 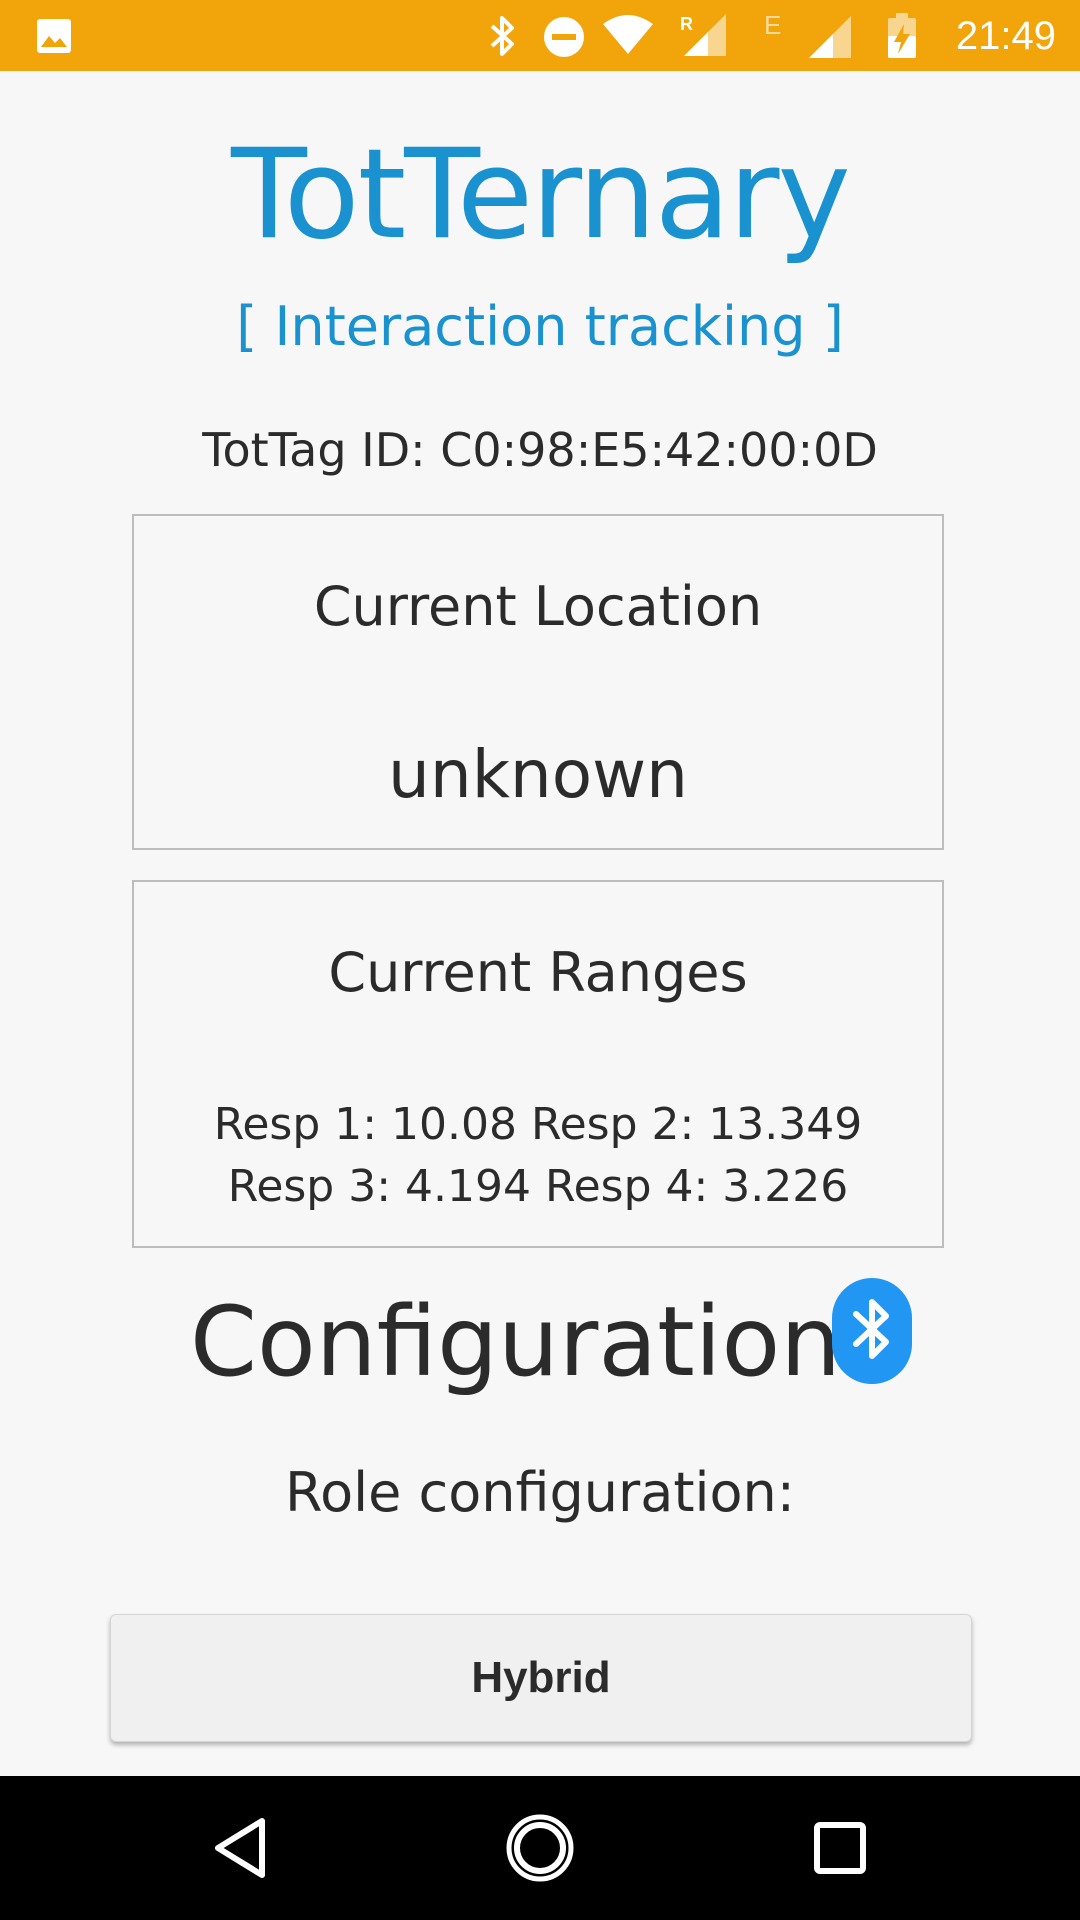 What do you see at coordinates (541, 195) in the screenshot?
I see `app-title: TotTernary` at bounding box center [541, 195].